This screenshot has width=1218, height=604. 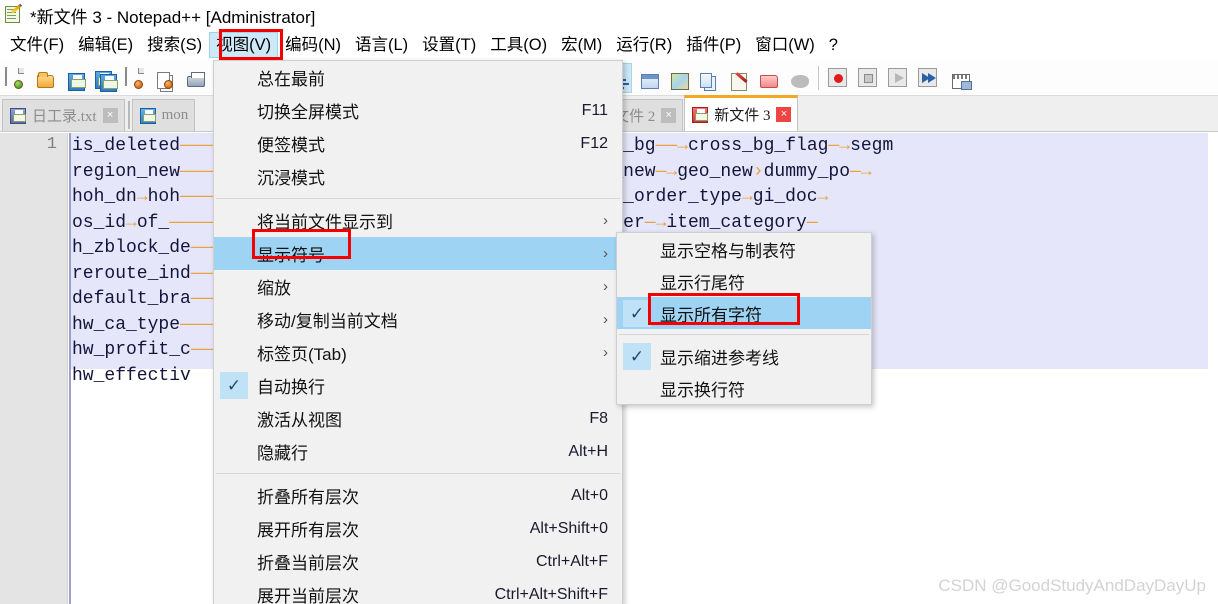 What do you see at coordinates (713, 45) in the screenshot?
I see `menu-plugins: 插件(P)` at bounding box center [713, 45].